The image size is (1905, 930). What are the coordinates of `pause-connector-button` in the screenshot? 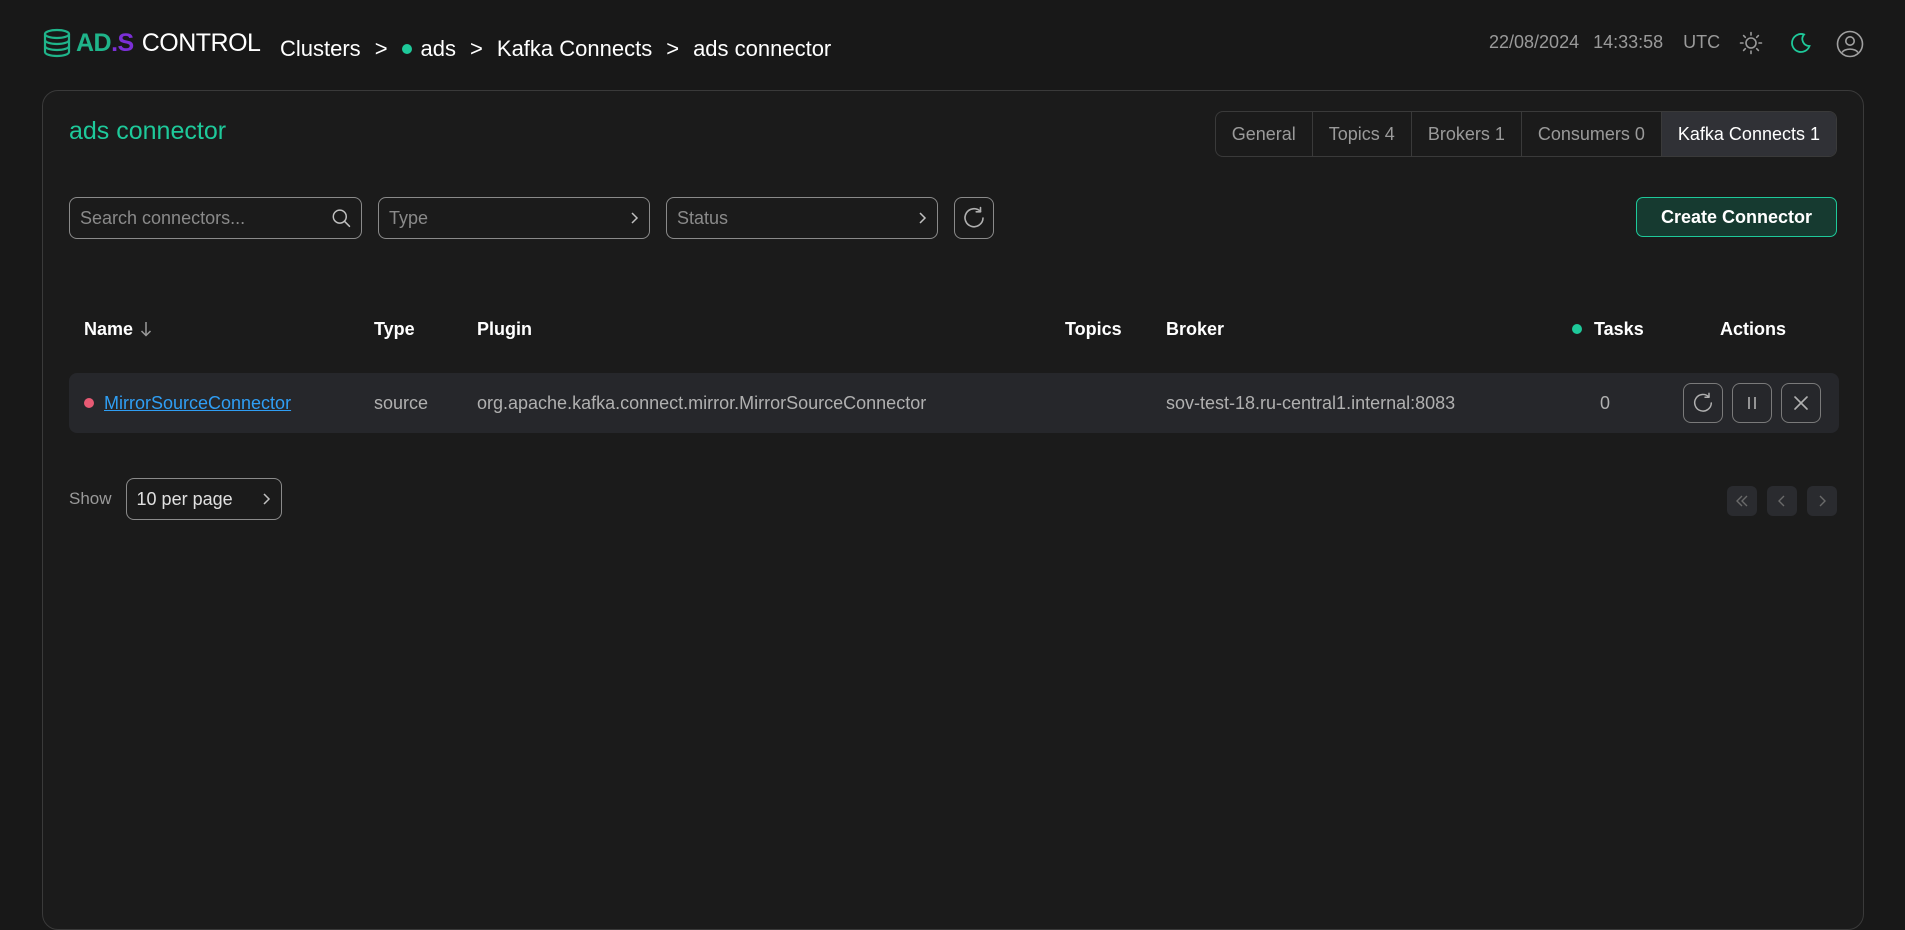 It's located at (1752, 403).